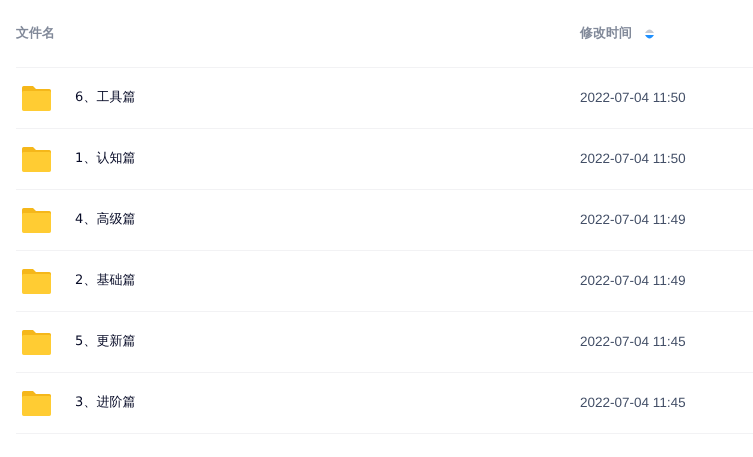  What do you see at coordinates (105, 342) in the screenshot?
I see `file-name: 5、更新篇` at bounding box center [105, 342].